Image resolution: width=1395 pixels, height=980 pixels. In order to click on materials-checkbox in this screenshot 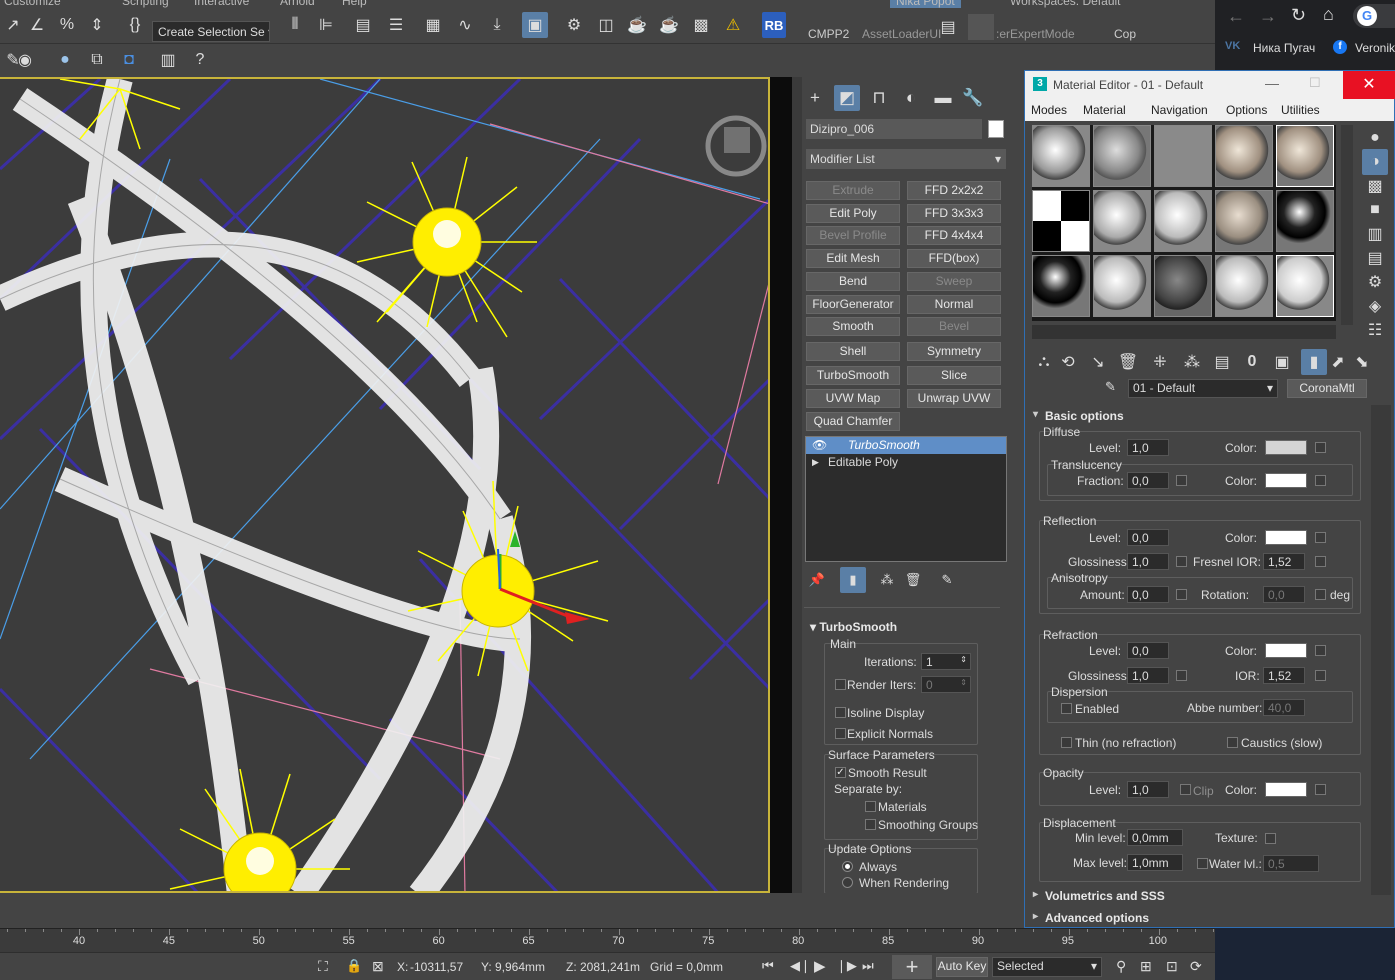, I will do `click(870, 806)`.